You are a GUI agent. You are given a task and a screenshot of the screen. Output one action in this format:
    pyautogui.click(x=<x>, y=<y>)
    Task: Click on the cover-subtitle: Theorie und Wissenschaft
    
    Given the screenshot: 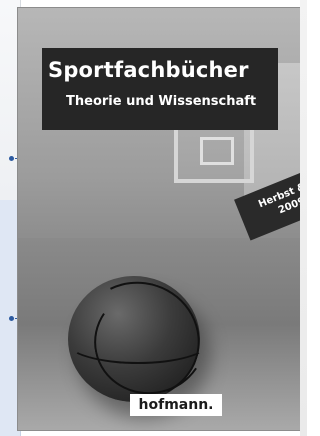 What is the action you would take?
    pyautogui.click(x=161, y=101)
    